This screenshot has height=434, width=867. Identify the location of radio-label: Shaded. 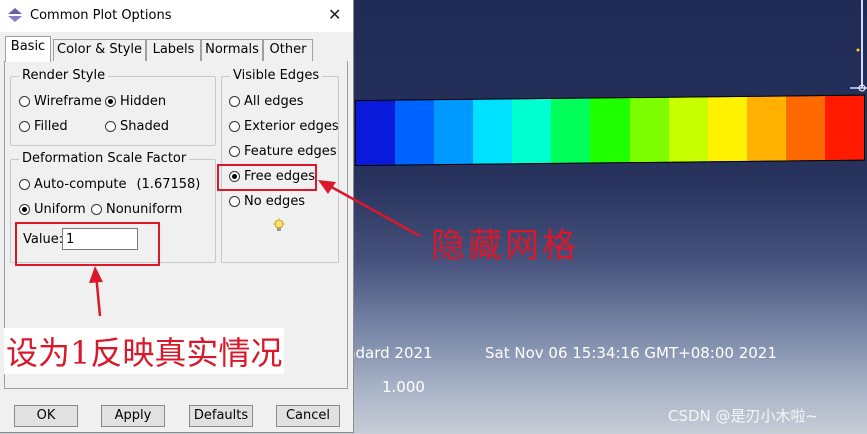
(144, 126).